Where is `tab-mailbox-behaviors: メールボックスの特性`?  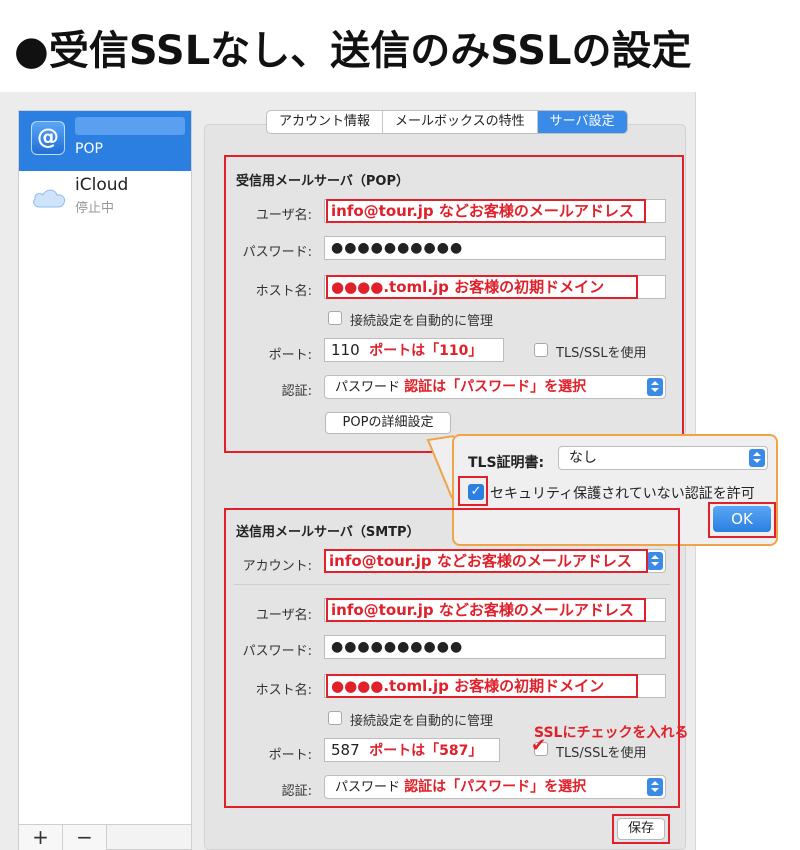
tab-mailbox-behaviors: メールボックスの特性 is located at coordinates (460, 122).